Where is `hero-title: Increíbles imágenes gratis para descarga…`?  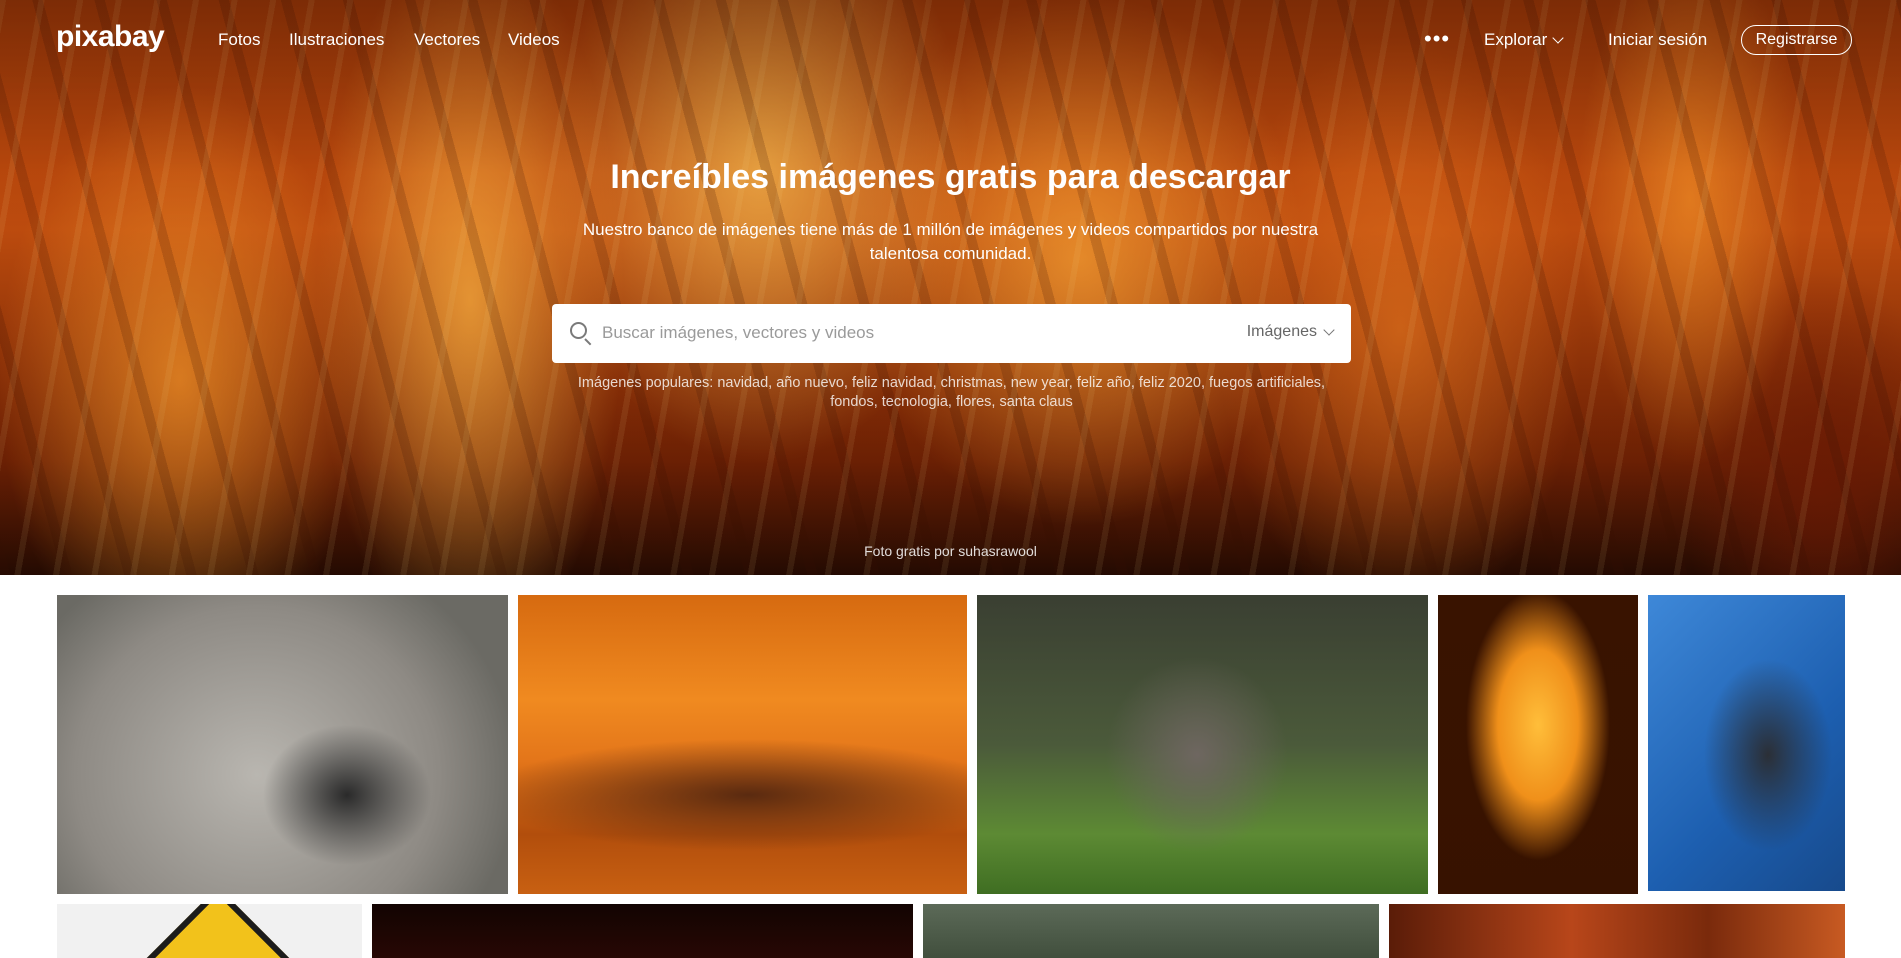
hero-title: Increíbles imágenes gratis para descarga… is located at coordinates (950, 177).